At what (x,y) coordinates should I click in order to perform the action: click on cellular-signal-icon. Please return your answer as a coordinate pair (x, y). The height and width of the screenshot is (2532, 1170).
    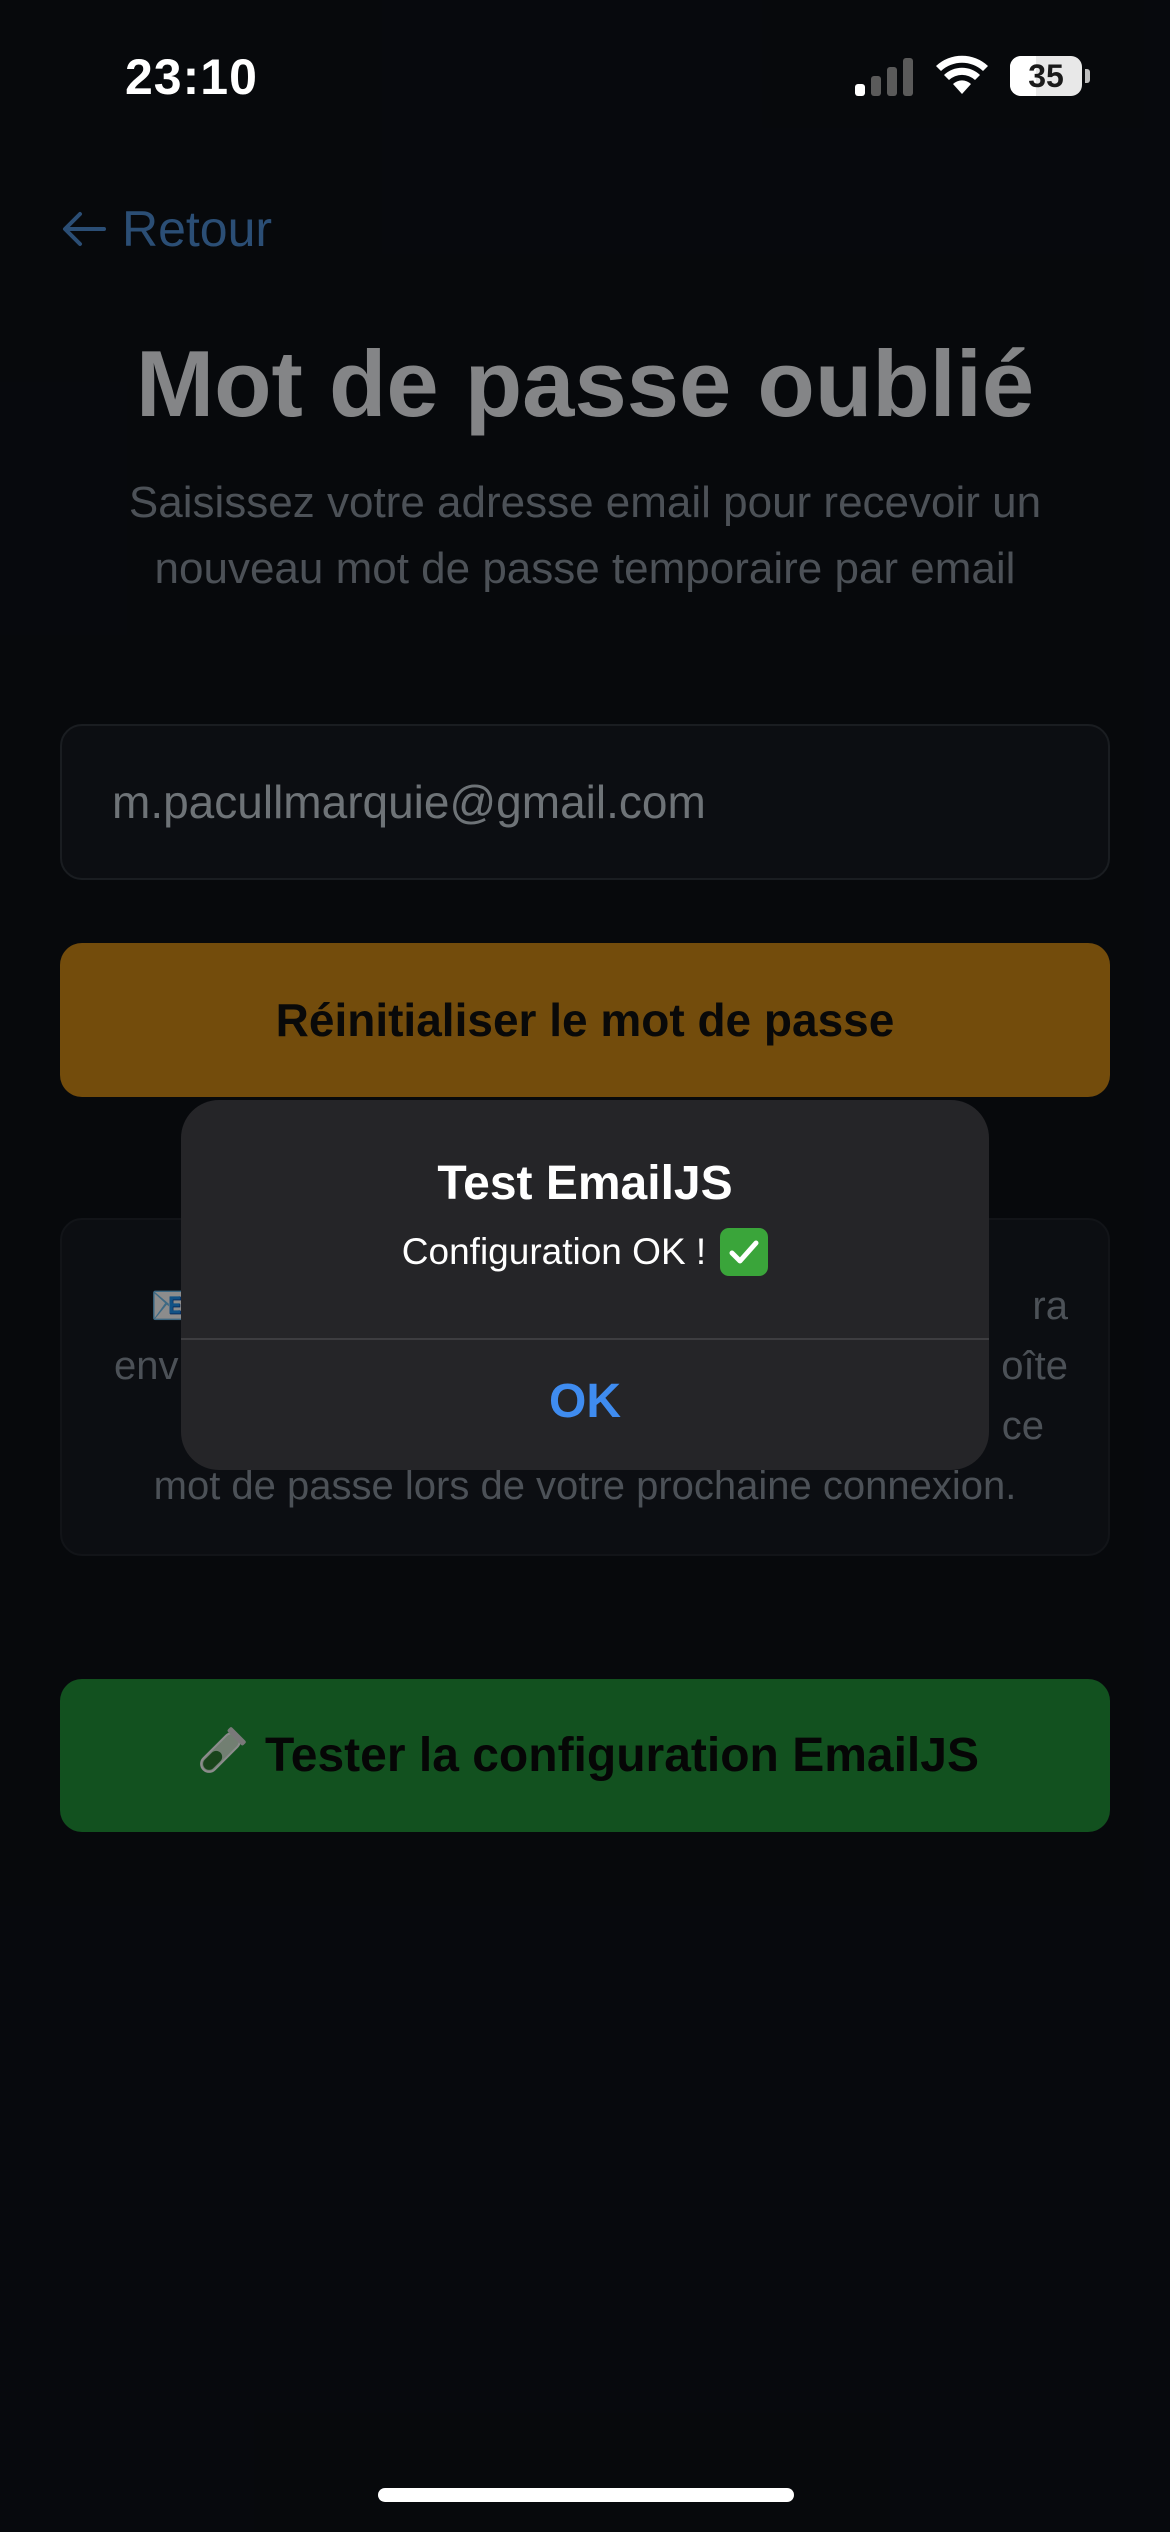
    Looking at the image, I should click on (884, 77).